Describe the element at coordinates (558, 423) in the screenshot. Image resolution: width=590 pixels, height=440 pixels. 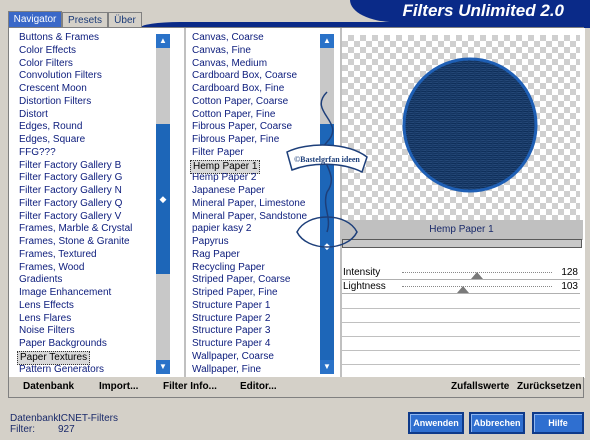
I see `help-button: Hilfe` at that location.